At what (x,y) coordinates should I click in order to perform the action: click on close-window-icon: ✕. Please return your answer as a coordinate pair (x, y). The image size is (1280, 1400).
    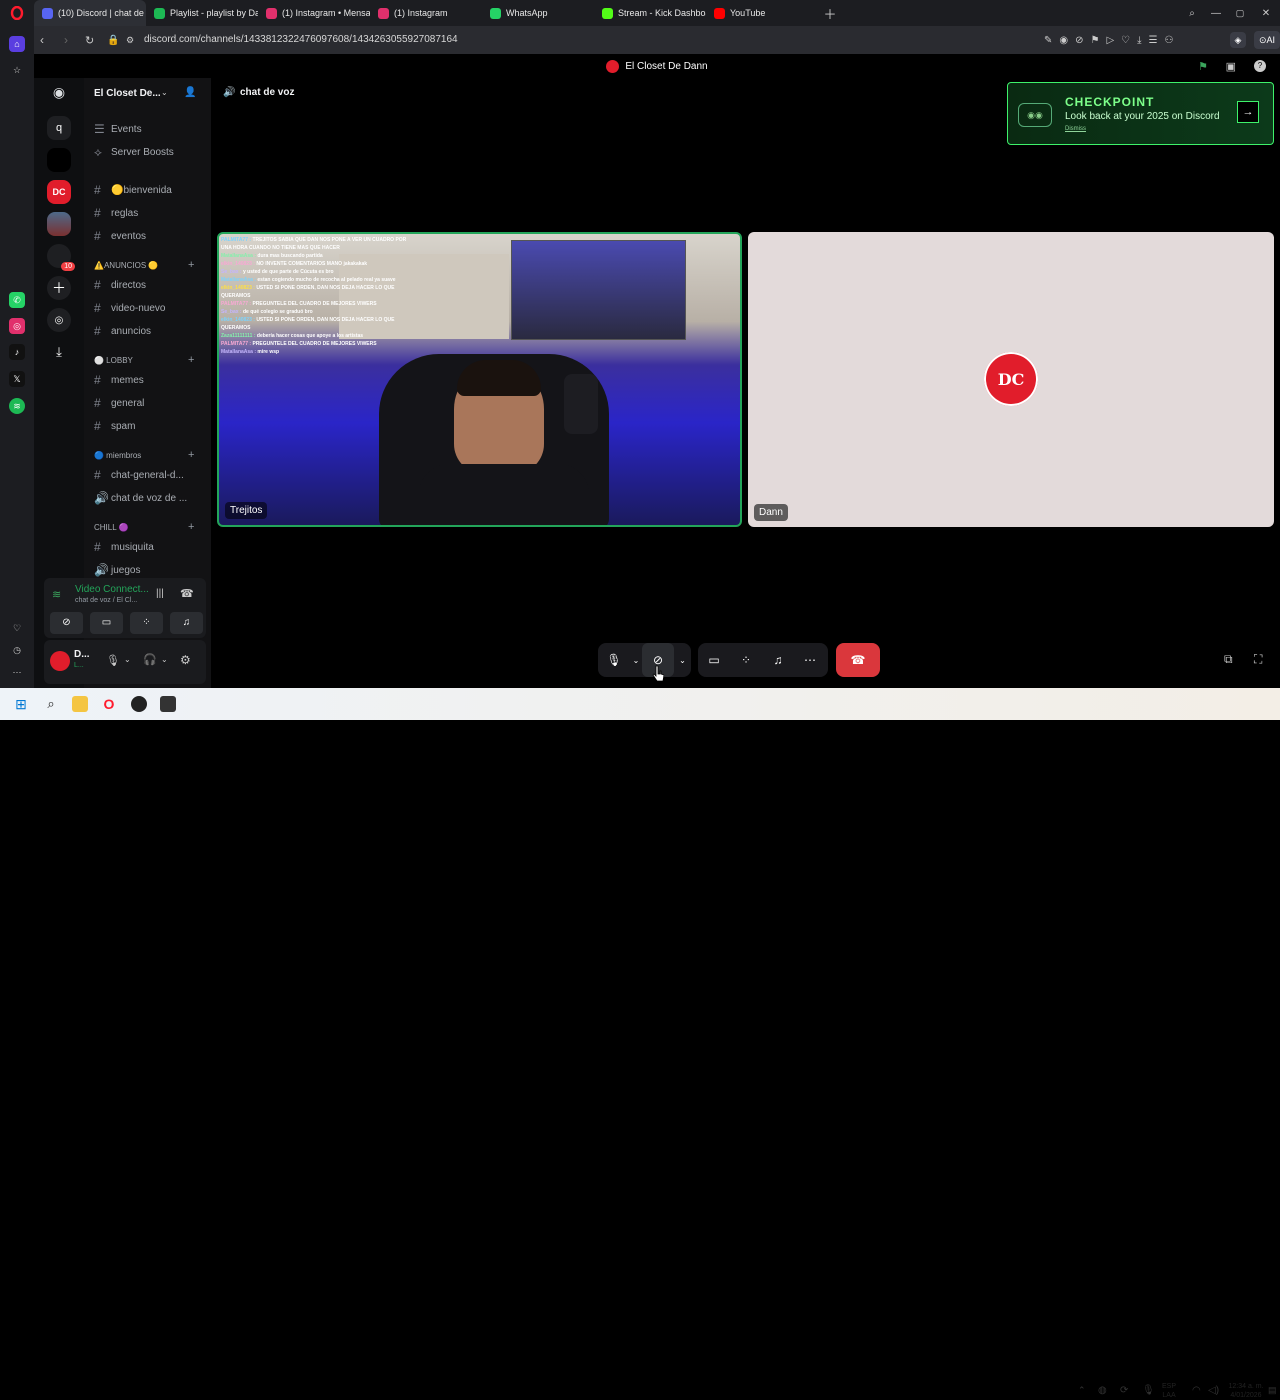
    Looking at the image, I should click on (1266, 13).